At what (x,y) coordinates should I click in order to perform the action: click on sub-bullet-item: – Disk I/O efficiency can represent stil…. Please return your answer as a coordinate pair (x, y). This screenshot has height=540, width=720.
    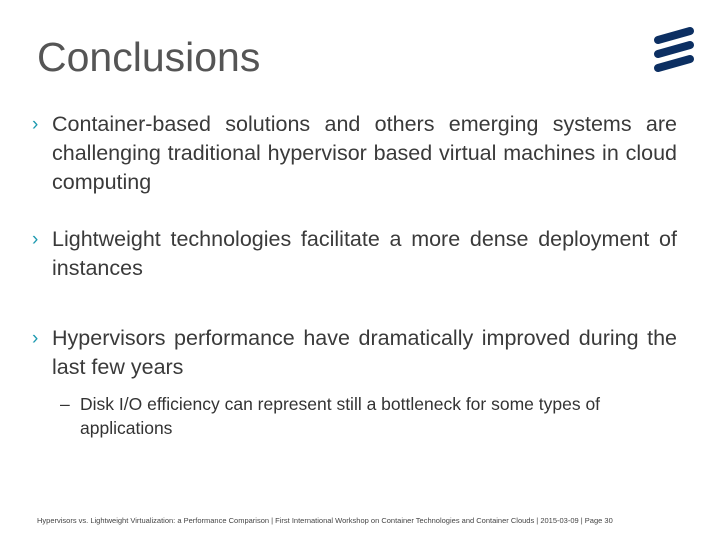
    Looking at the image, I should click on (354, 416).